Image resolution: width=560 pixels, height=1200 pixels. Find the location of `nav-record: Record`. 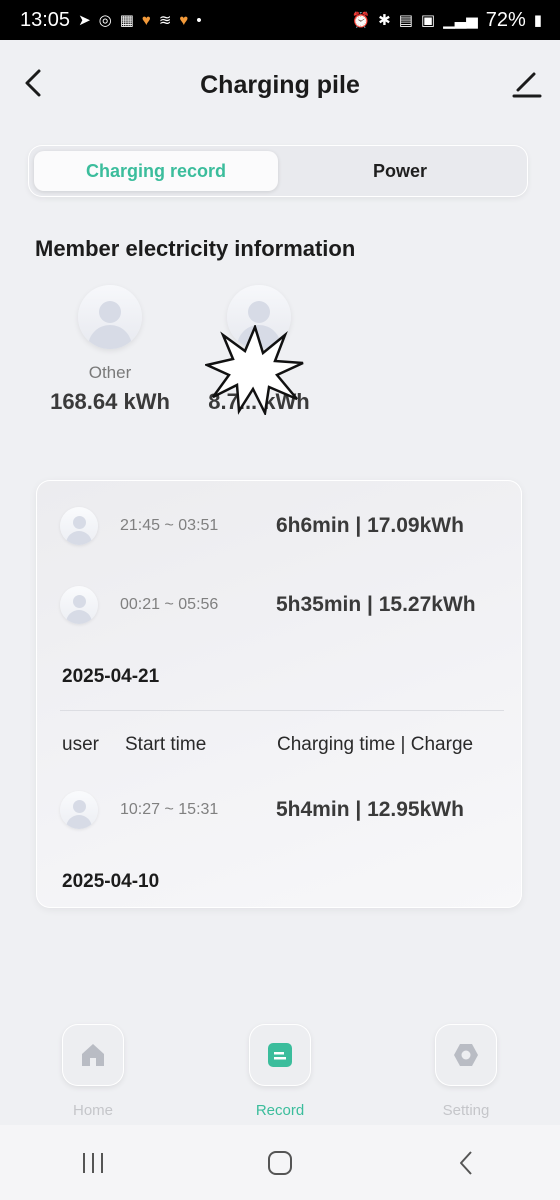

nav-record: Record is located at coordinates (280, 1071).